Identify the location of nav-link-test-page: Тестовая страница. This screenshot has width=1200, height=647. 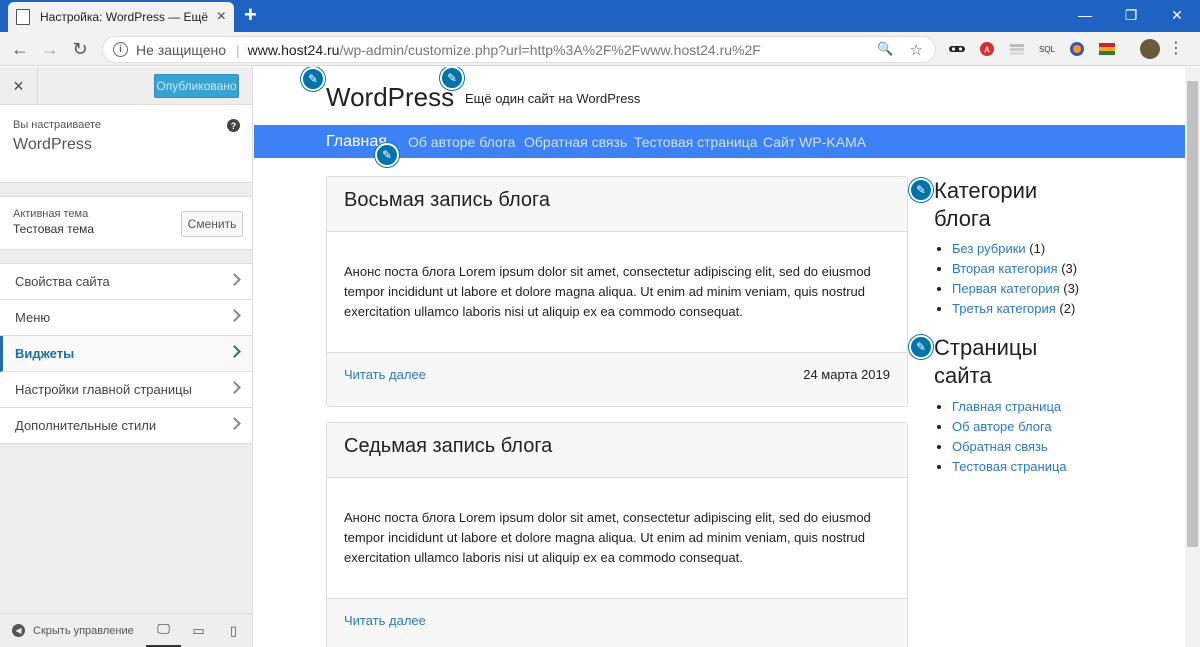
(695, 142).